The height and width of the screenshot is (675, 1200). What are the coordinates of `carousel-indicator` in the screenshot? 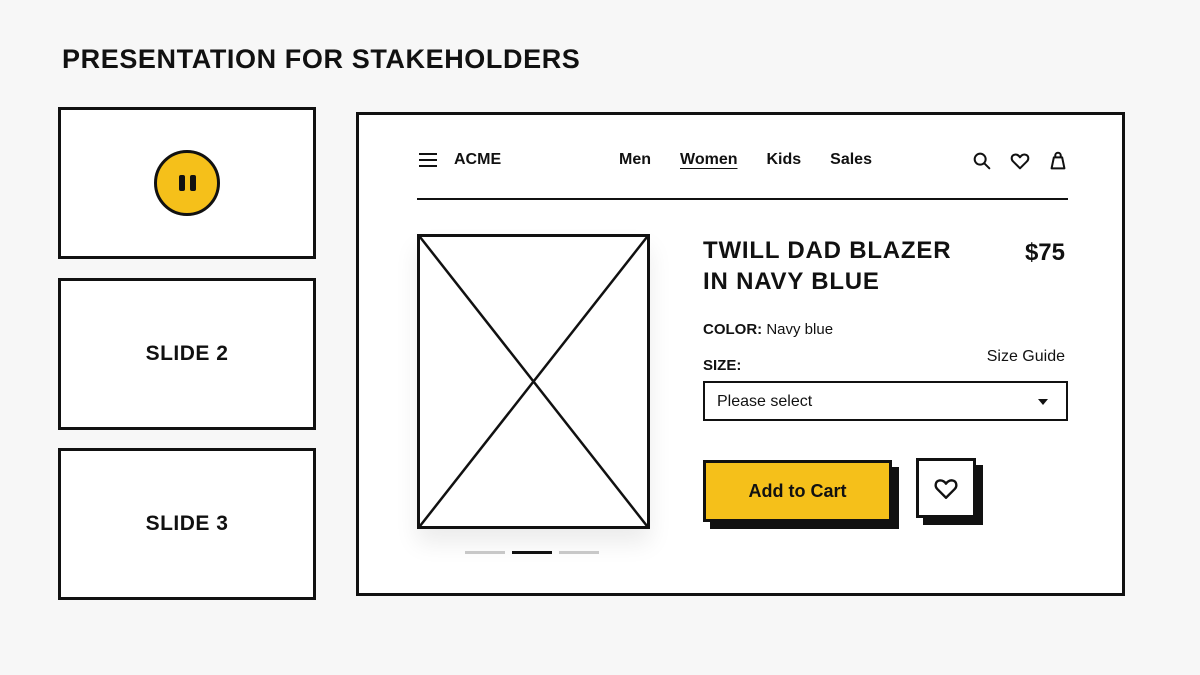 It's located at (532, 552).